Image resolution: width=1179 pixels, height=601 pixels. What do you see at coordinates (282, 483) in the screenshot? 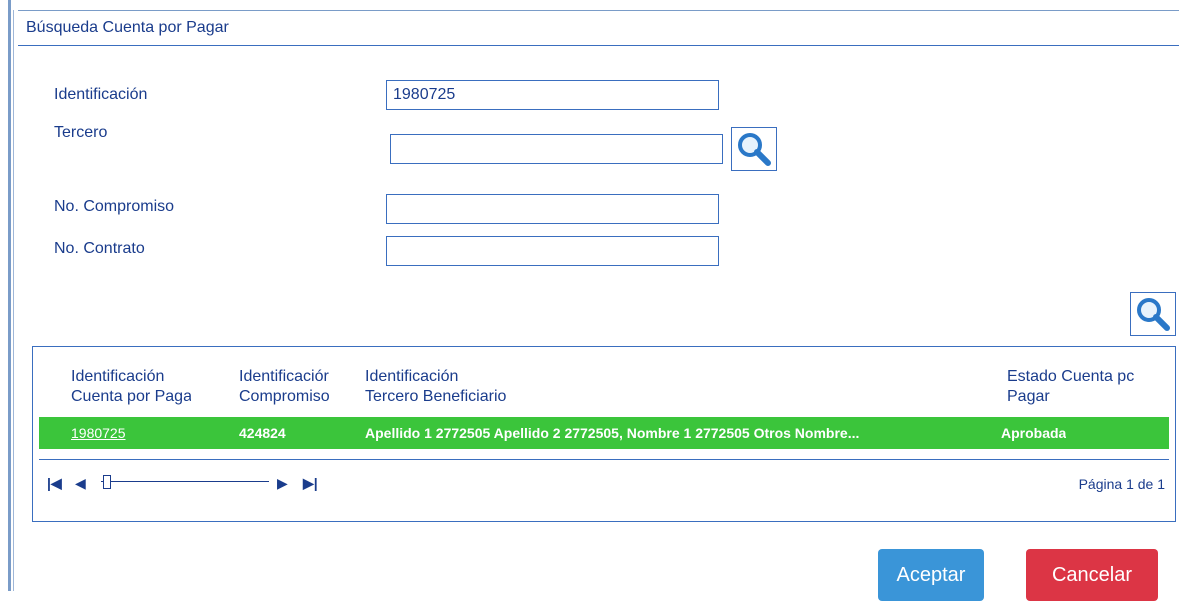
I see `next-page-icon: ▶` at bounding box center [282, 483].